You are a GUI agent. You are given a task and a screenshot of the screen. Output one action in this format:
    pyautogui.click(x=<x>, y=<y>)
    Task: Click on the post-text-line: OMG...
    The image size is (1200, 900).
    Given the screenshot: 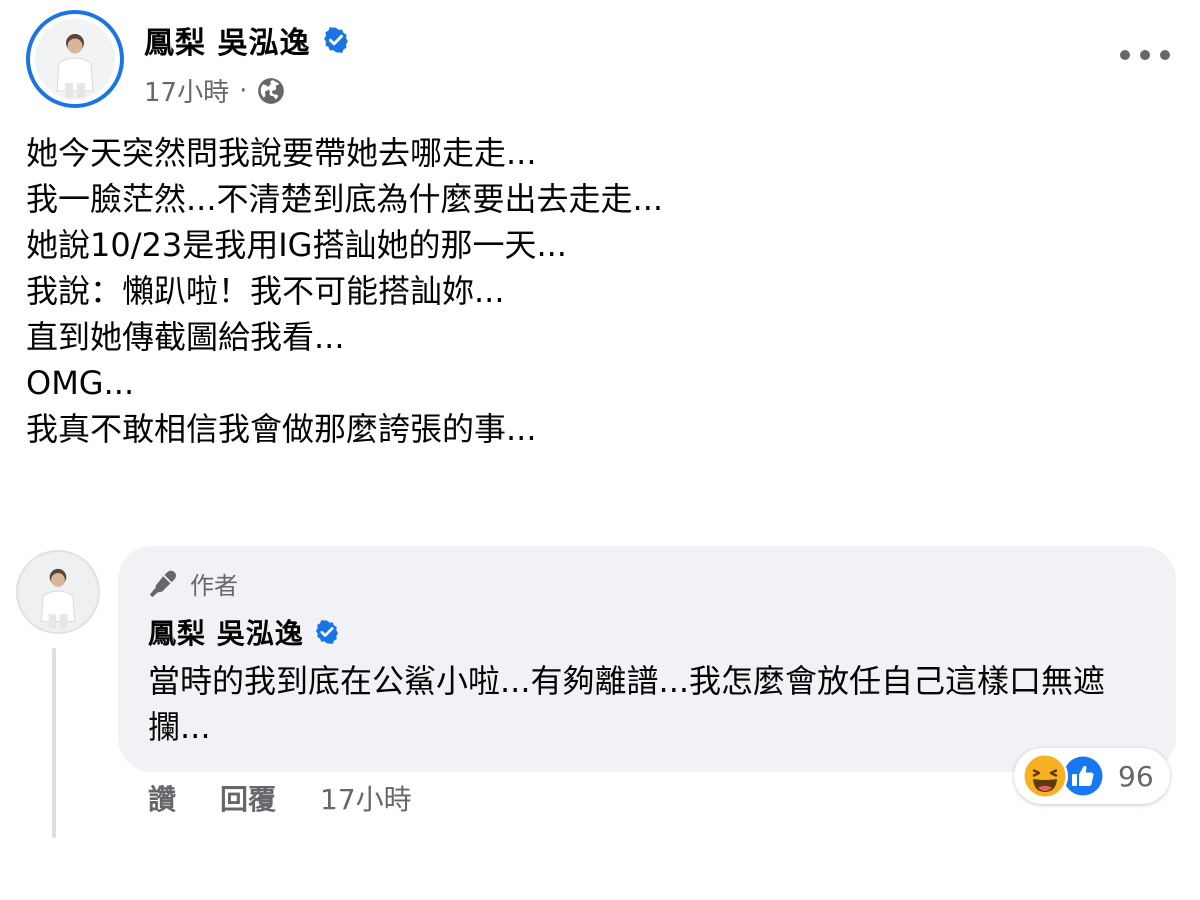 What is the action you would take?
    pyautogui.click(x=80, y=383)
    